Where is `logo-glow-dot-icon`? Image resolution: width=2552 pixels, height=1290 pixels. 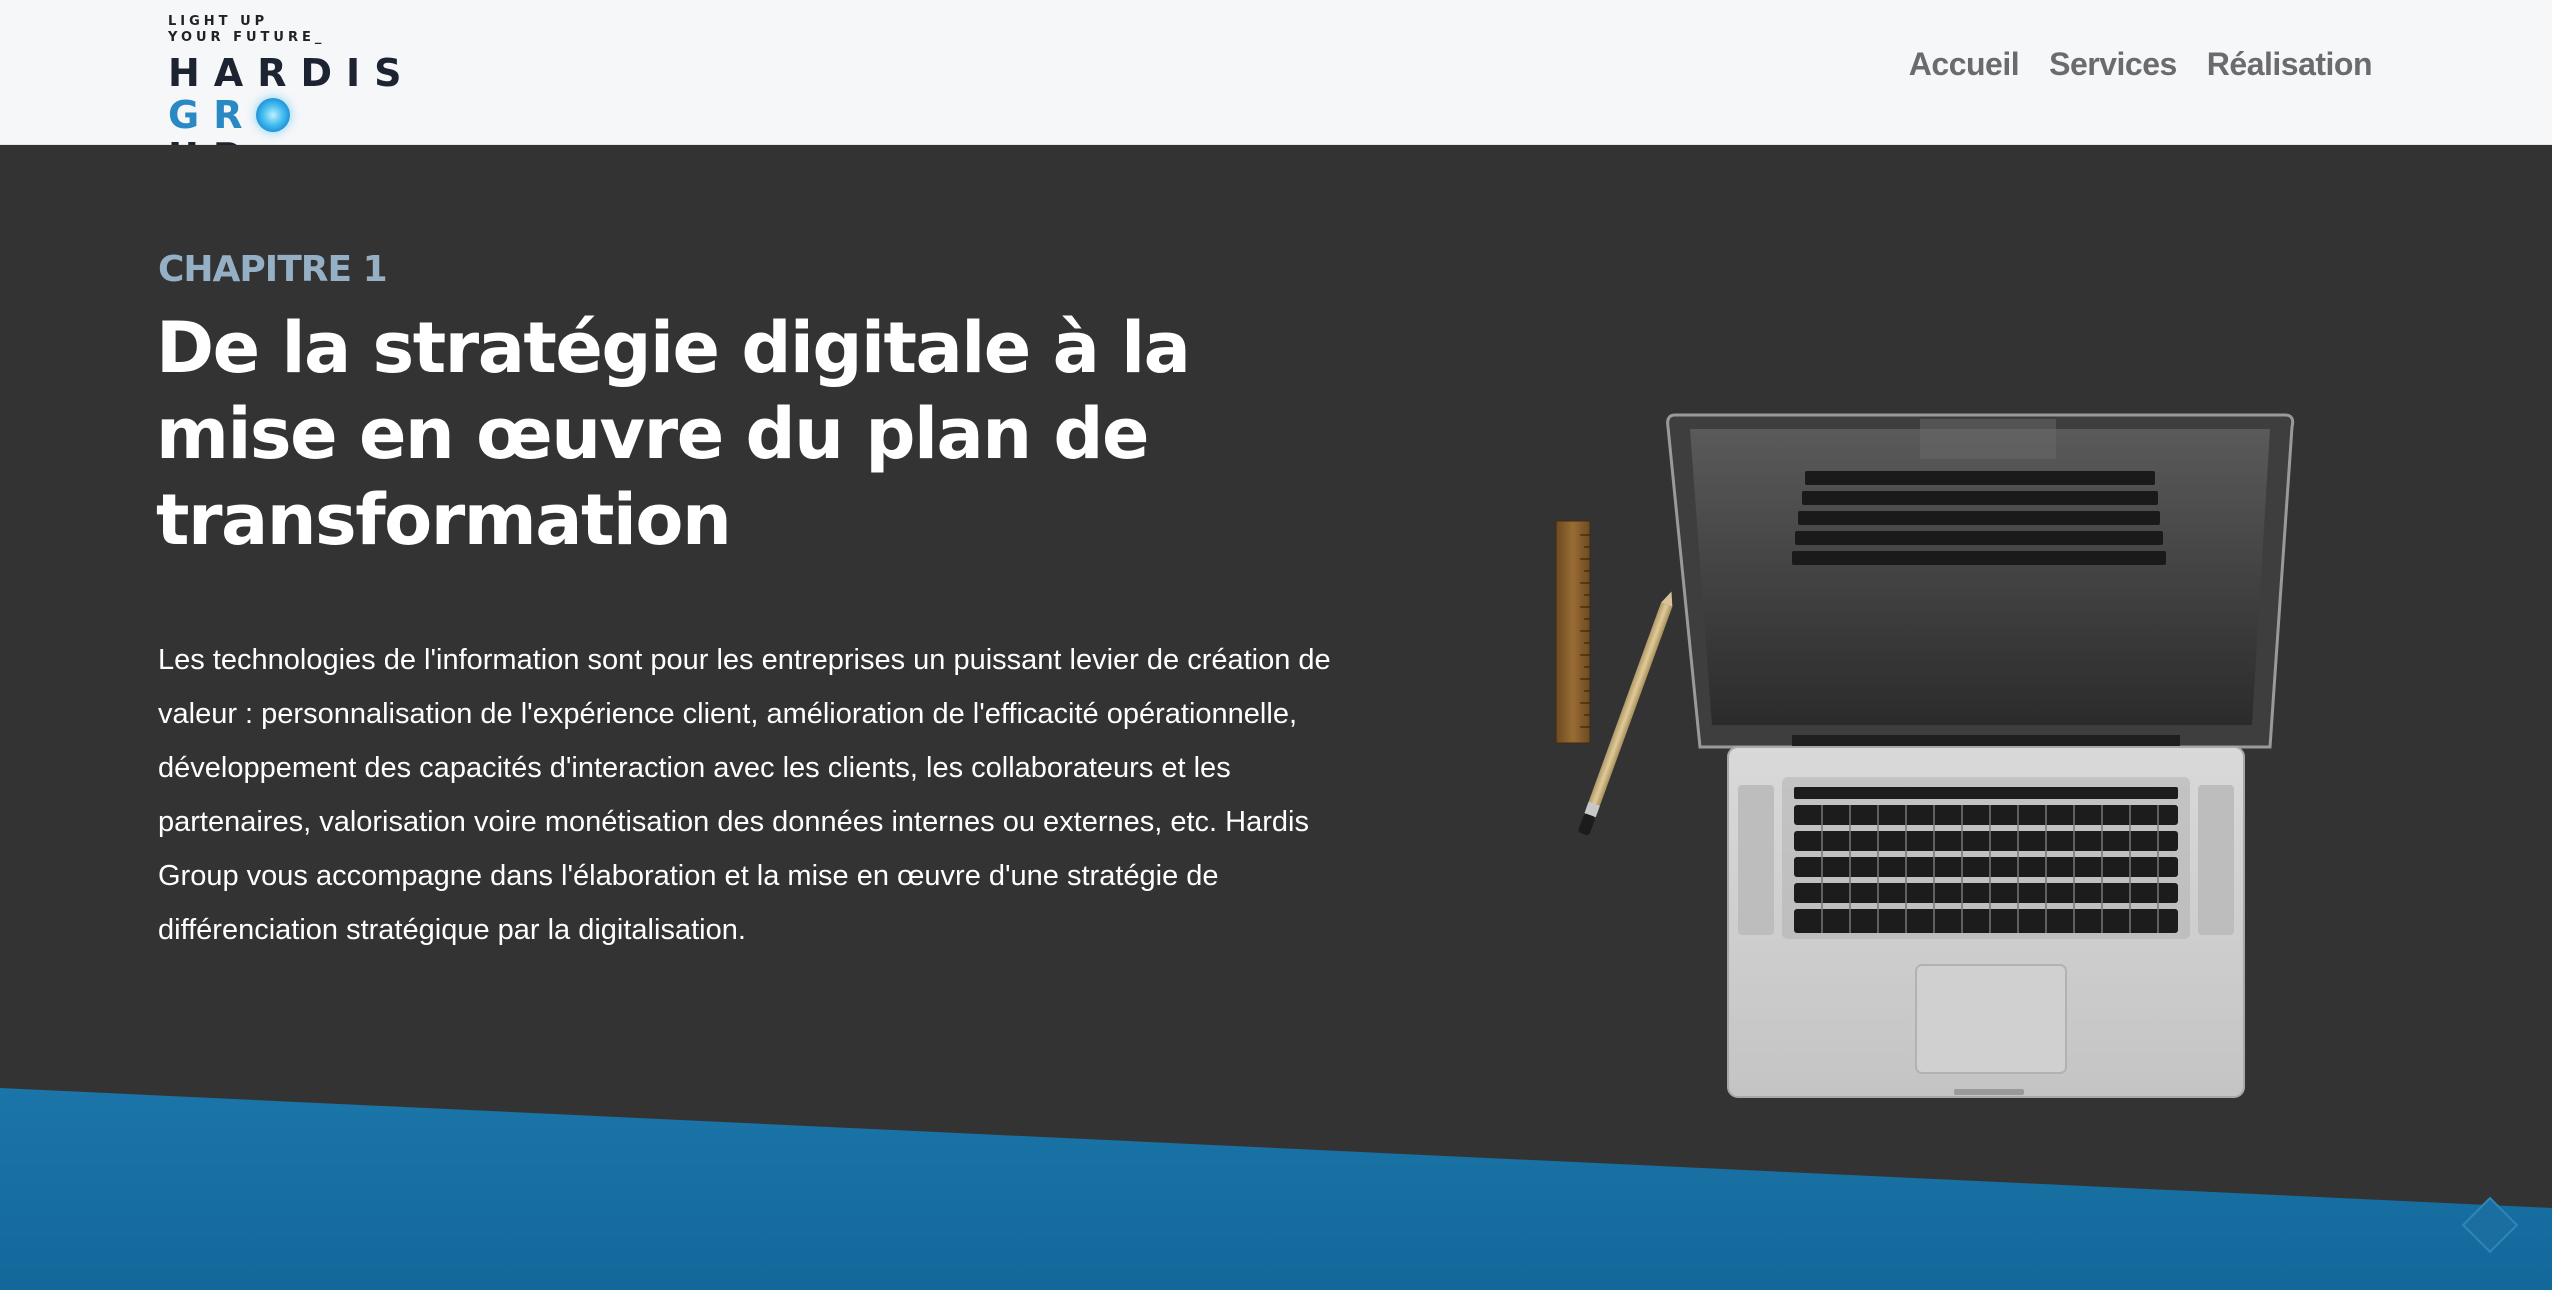
logo-glow-dot-icon is located at coordinates (273, 115).